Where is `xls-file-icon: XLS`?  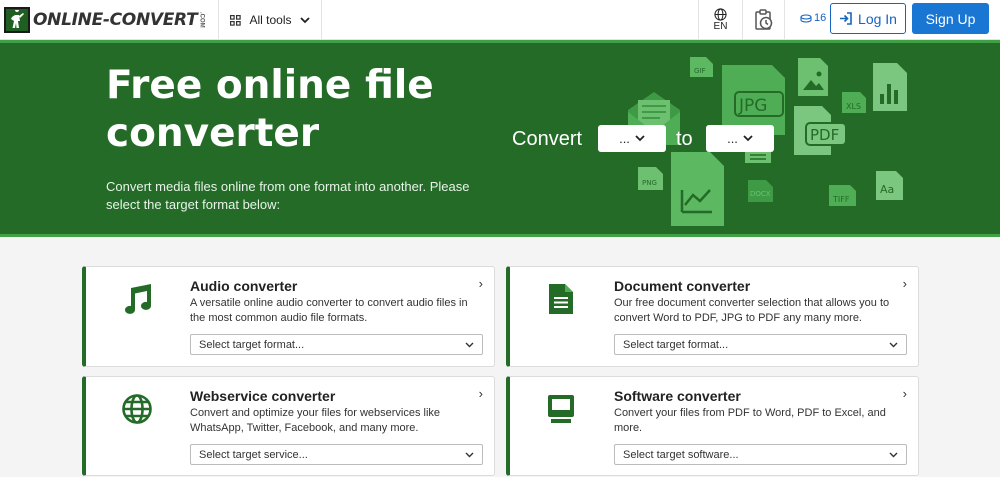 xls-file-icon: XLS is located at coordinates (854, 102).